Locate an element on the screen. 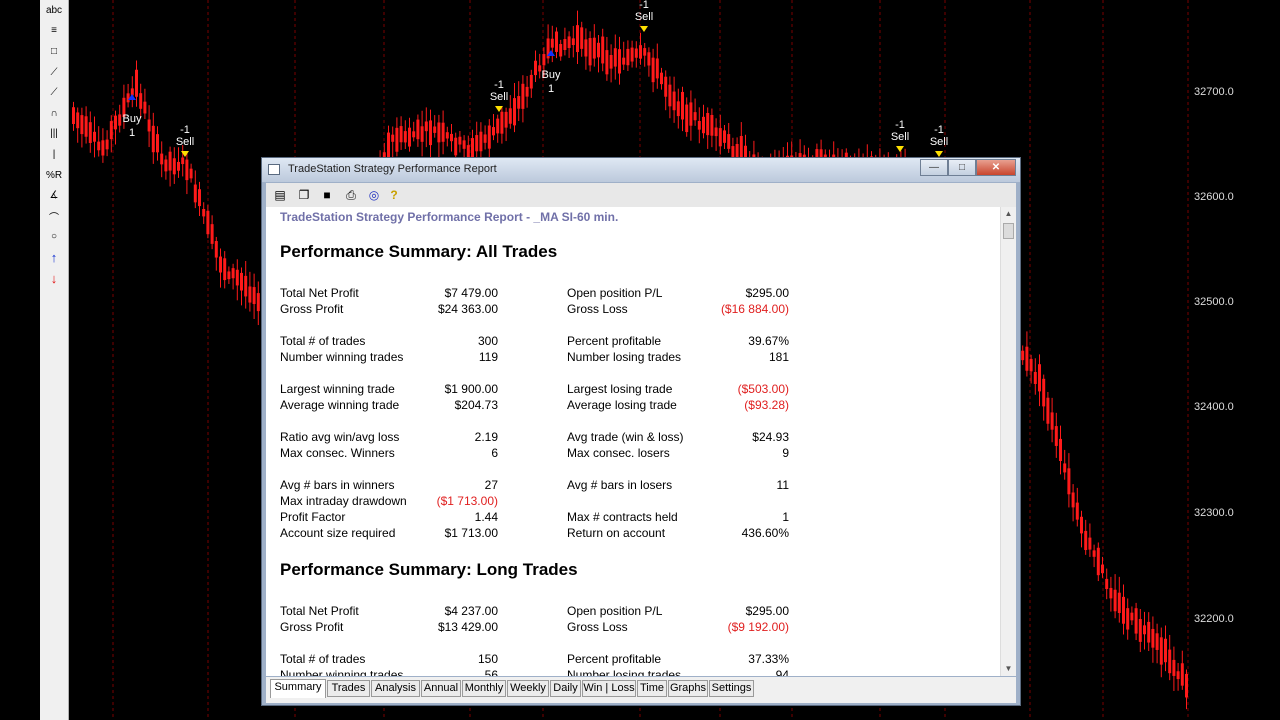 This screenshot has width=1280, height=720. section-title: Performance Summary: All Trades is located at coordinates (419, 251).